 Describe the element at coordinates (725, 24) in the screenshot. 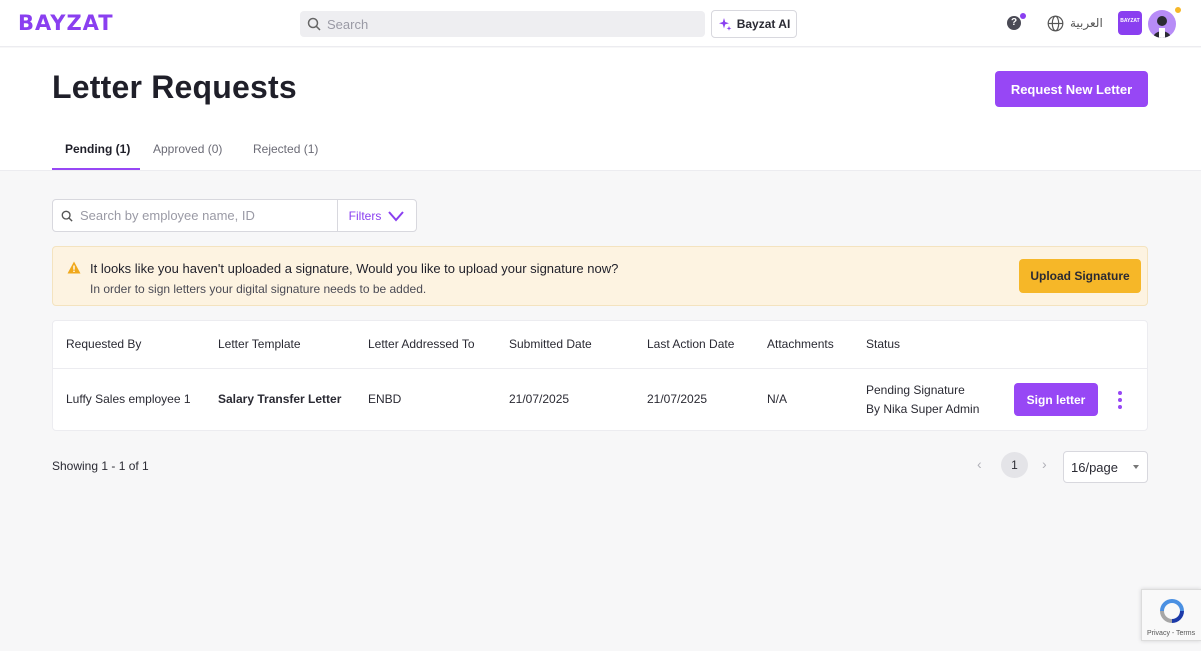

I see `sparkle-icon` at that location.